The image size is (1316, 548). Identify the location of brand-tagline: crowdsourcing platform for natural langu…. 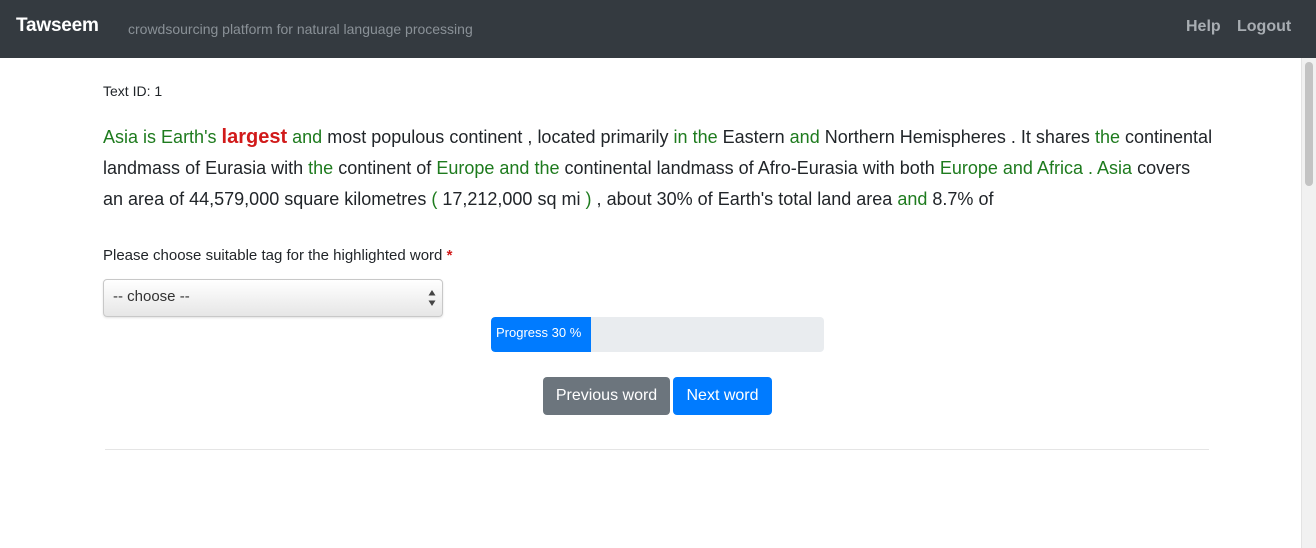
(300, 29).